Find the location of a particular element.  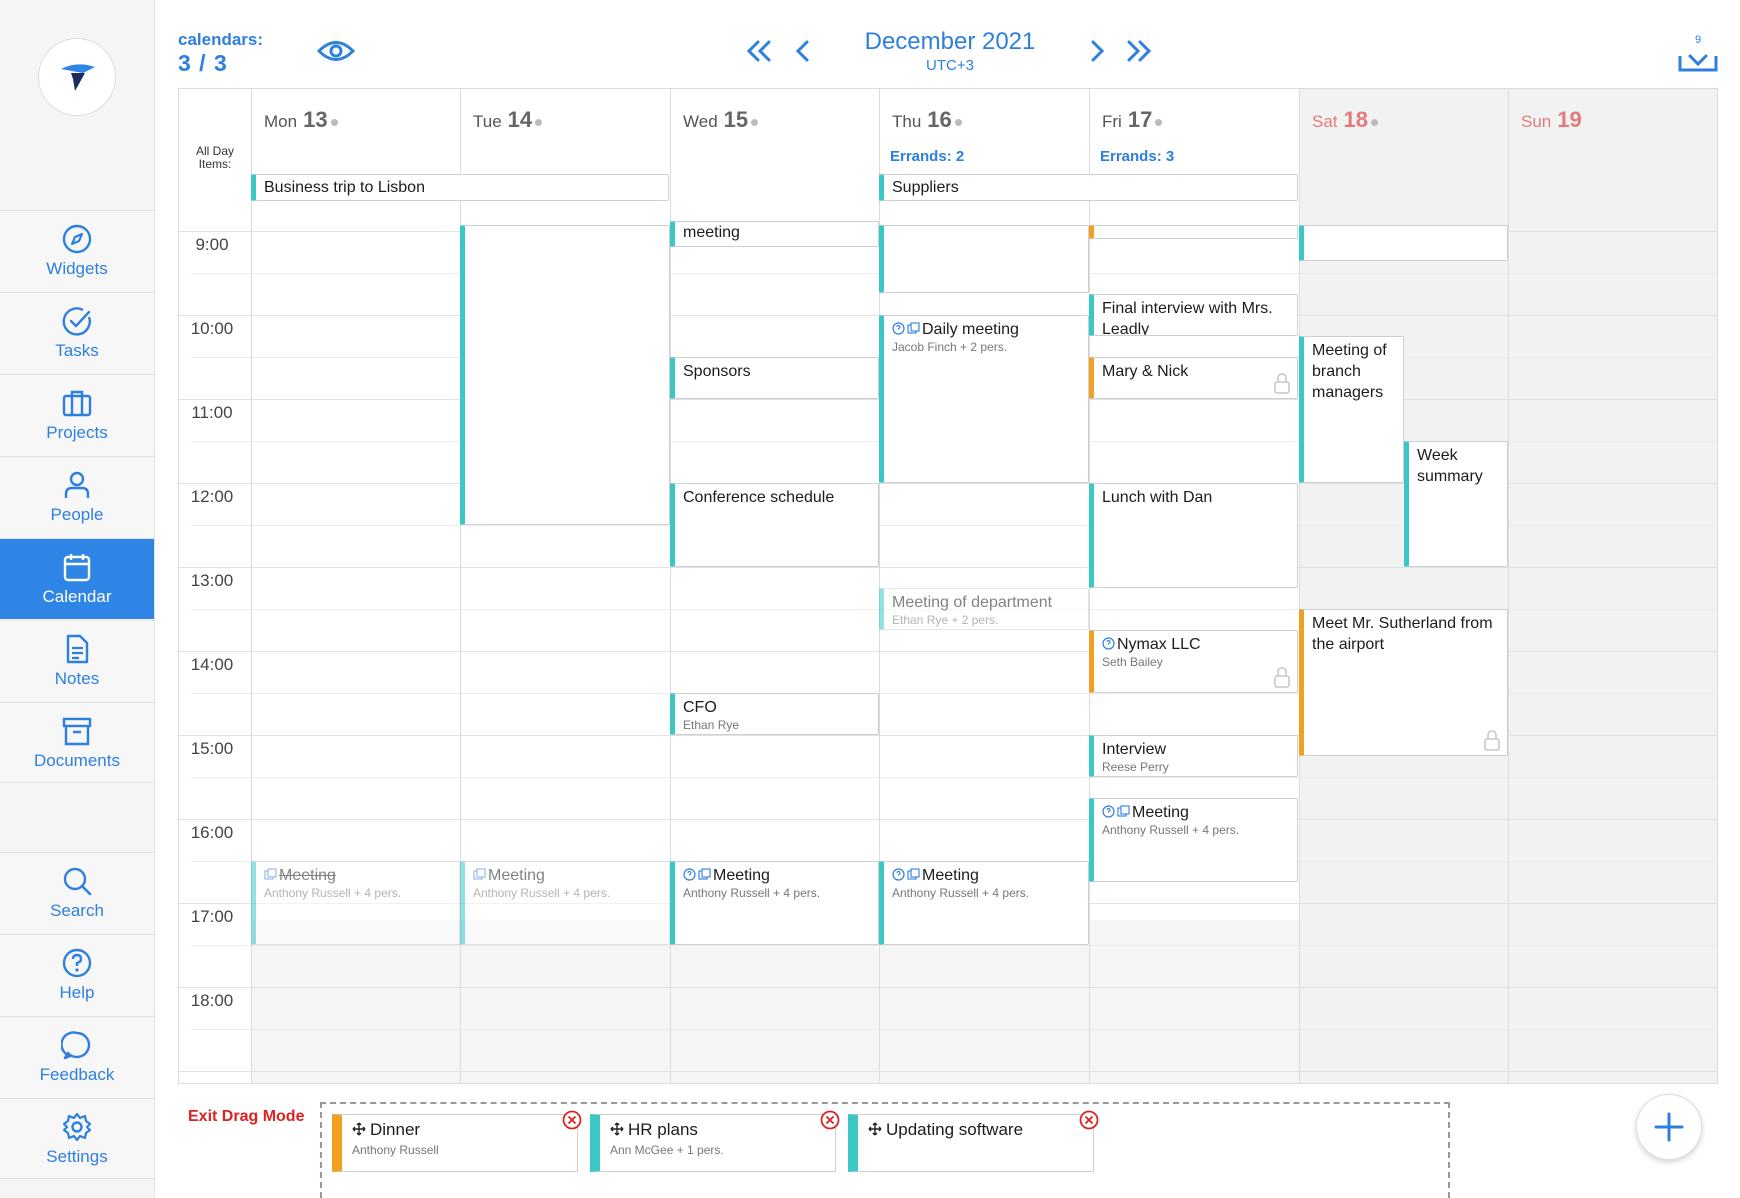

event-block: Meet Mr. Sutherland from the airport is located at coordinates (1403, 682).